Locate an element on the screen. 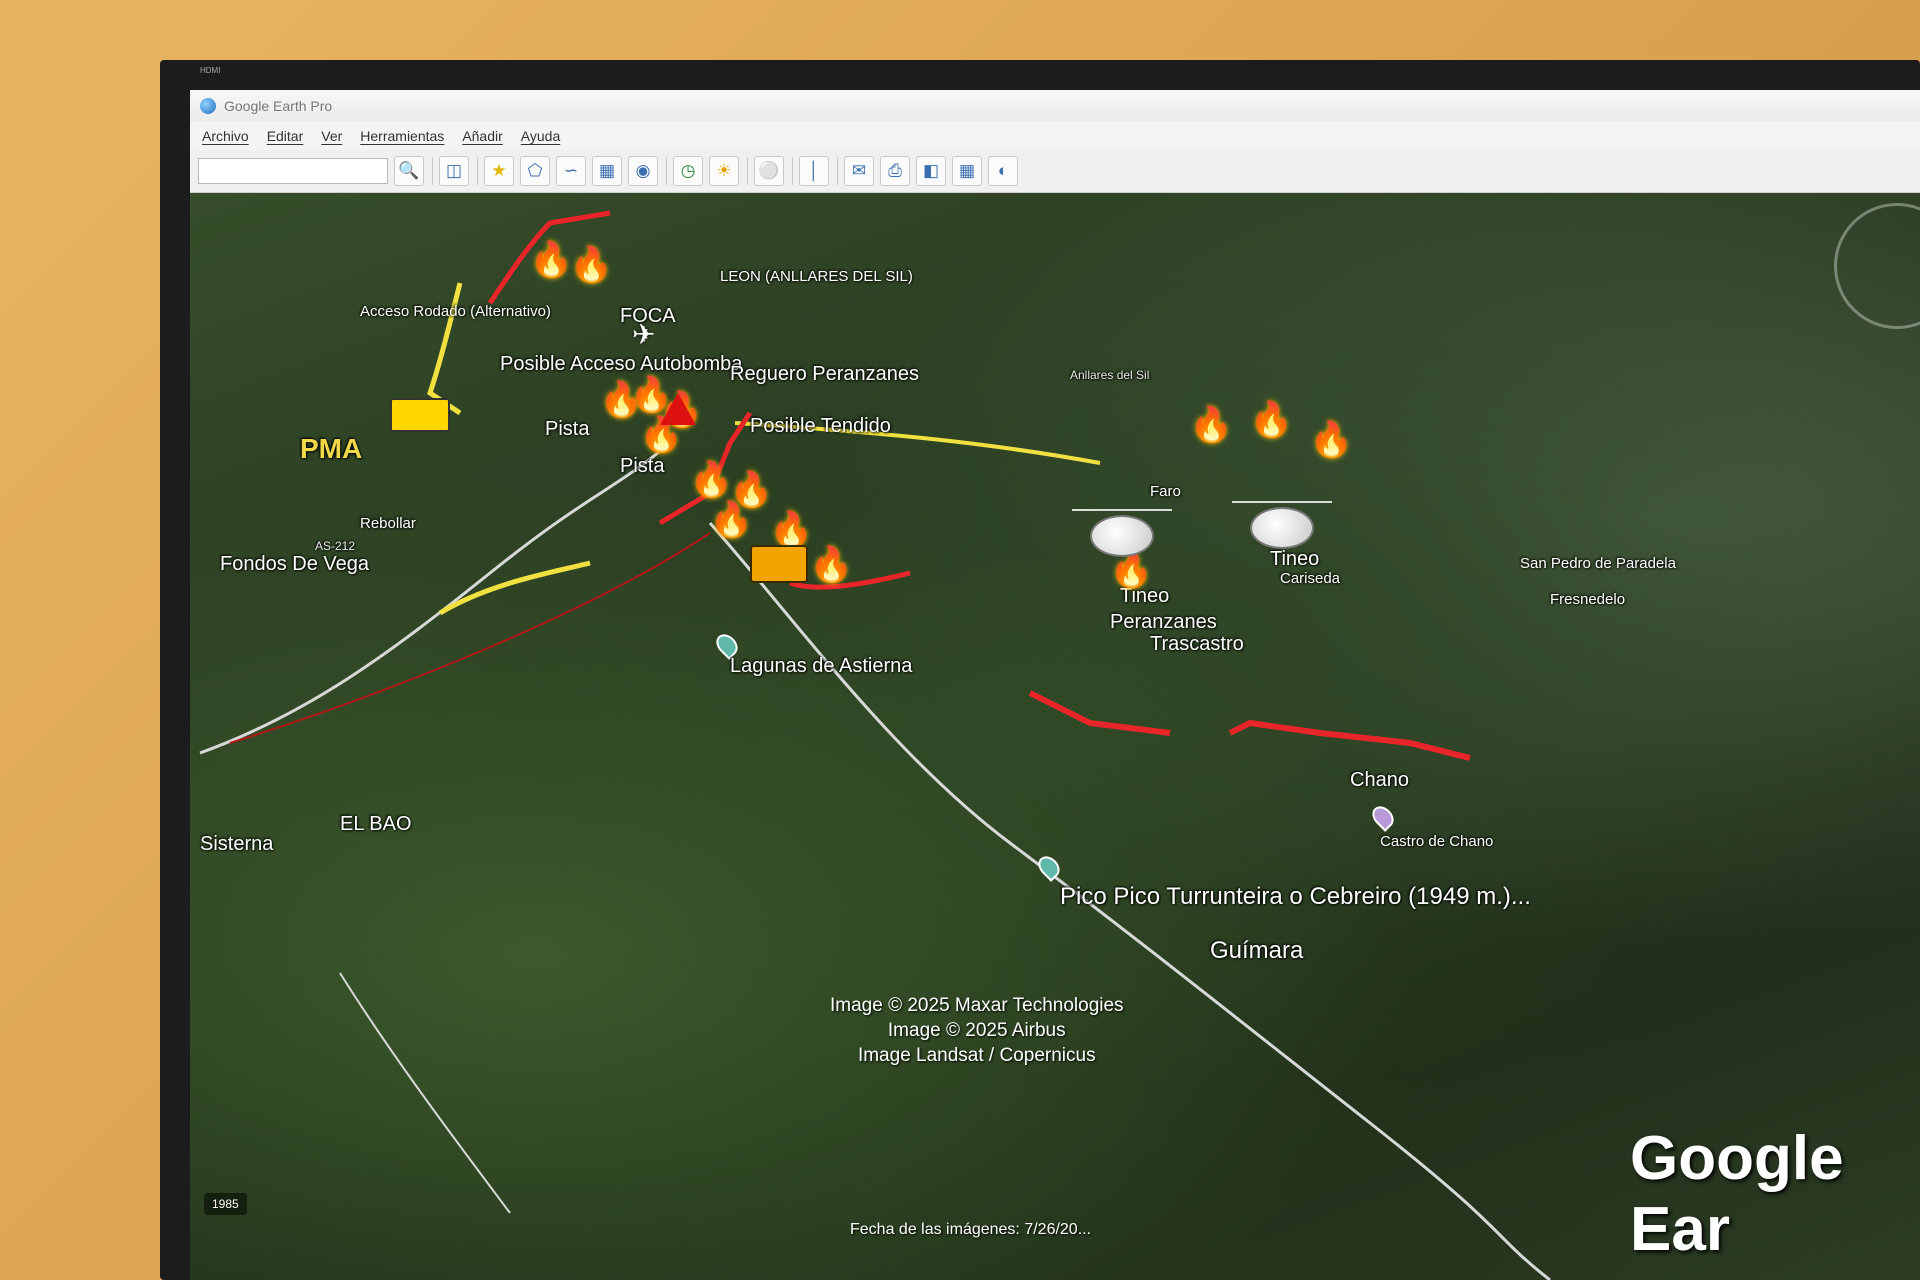  save-image-icon: ◧ is located at coordinates (931, 171).